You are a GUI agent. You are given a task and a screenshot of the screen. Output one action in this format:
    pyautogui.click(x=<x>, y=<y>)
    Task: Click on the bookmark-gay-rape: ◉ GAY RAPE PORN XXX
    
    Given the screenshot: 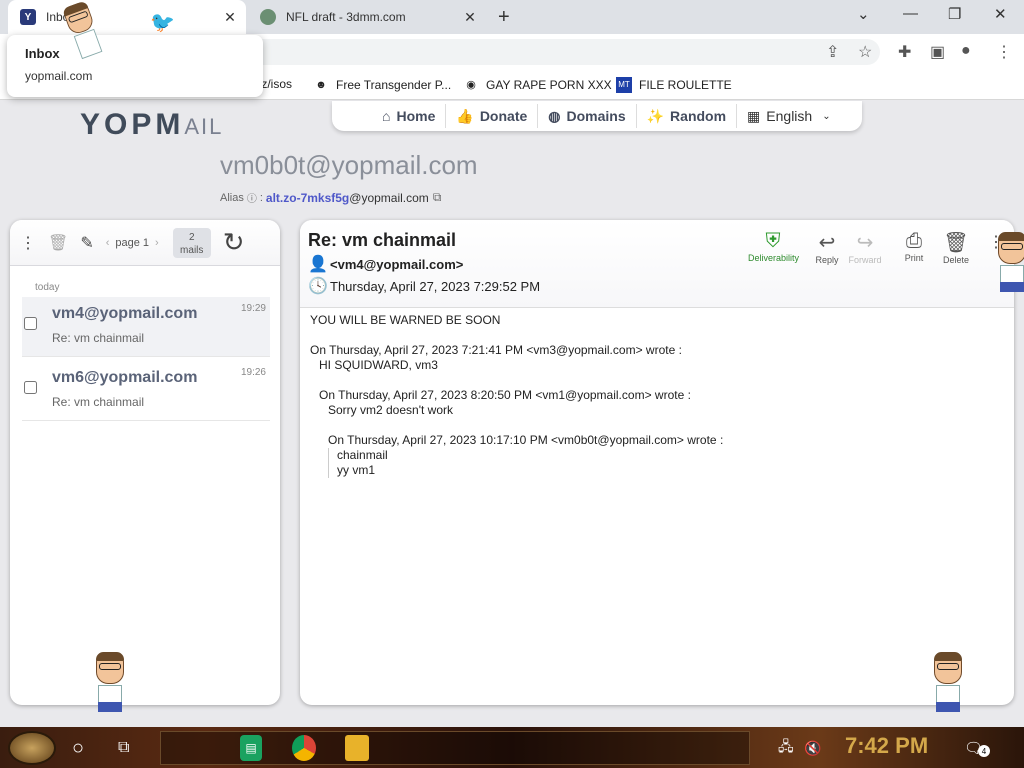 What is the action you would take?
    pyautogui.click(x=537, y=85)
    